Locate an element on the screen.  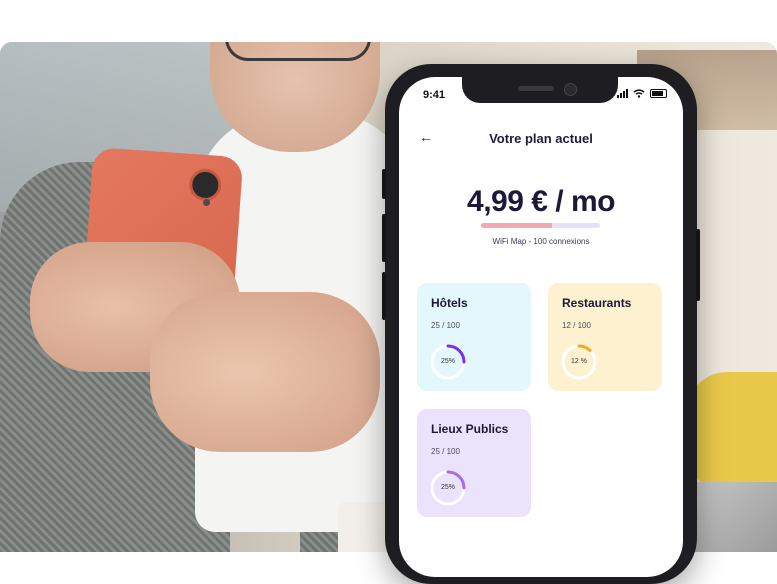
plan-description: WiFi Map - 100 connexions is located at coordinates (541, 241).